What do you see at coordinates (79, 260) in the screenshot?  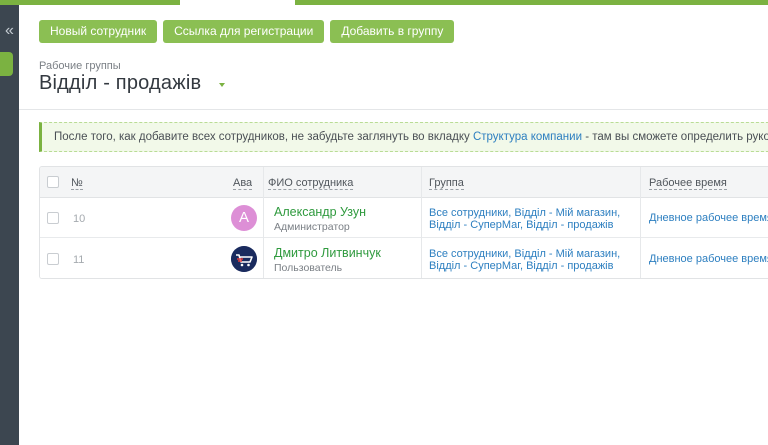 I see `row-number: 11` at bounding box center [79, 260].